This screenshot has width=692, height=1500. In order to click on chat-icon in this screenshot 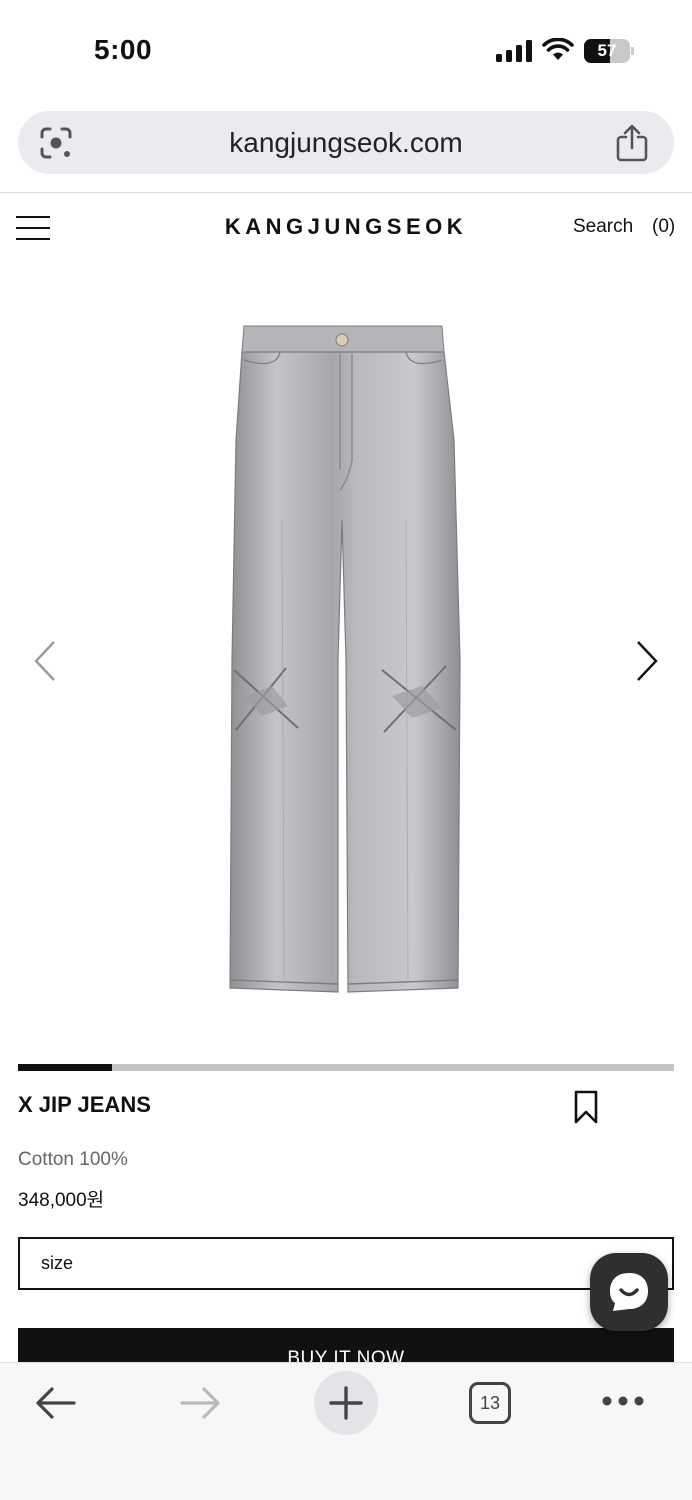, I will do `click(629, 1292)`.